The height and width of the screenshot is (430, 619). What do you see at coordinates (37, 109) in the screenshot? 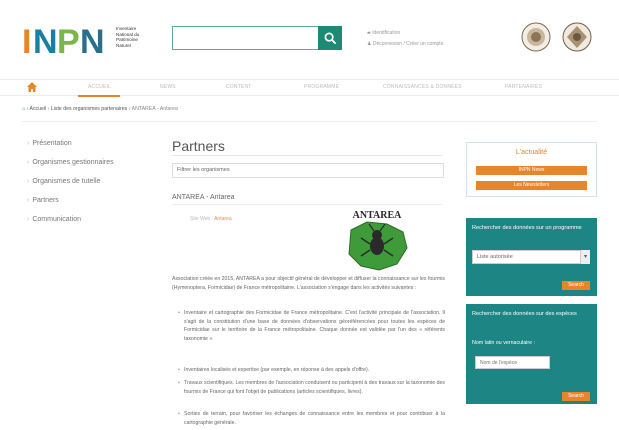
I see `breadcrumb-home: Accueil` at bounding box center [37, 109].